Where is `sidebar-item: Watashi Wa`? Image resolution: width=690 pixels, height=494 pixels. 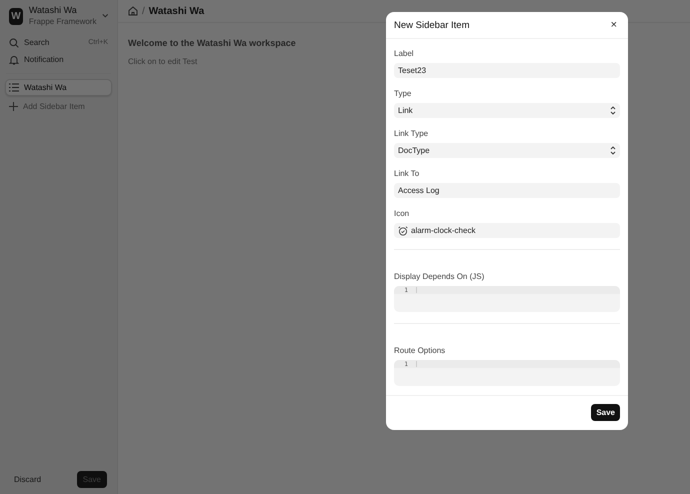 sidebar-item: Watashi Wa is located at coordinates (58, 87).